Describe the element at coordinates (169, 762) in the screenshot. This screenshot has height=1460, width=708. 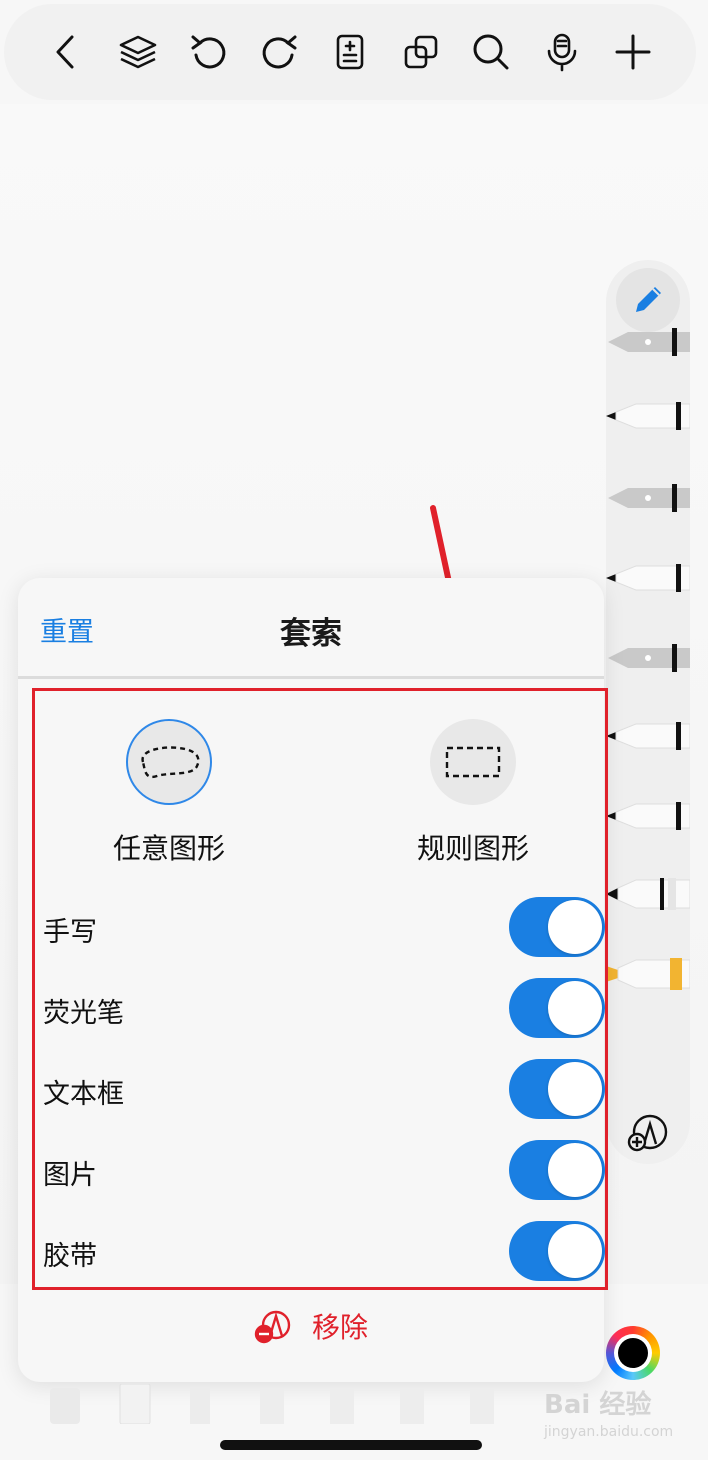
I see `freeform-lasso-icon` at that location.